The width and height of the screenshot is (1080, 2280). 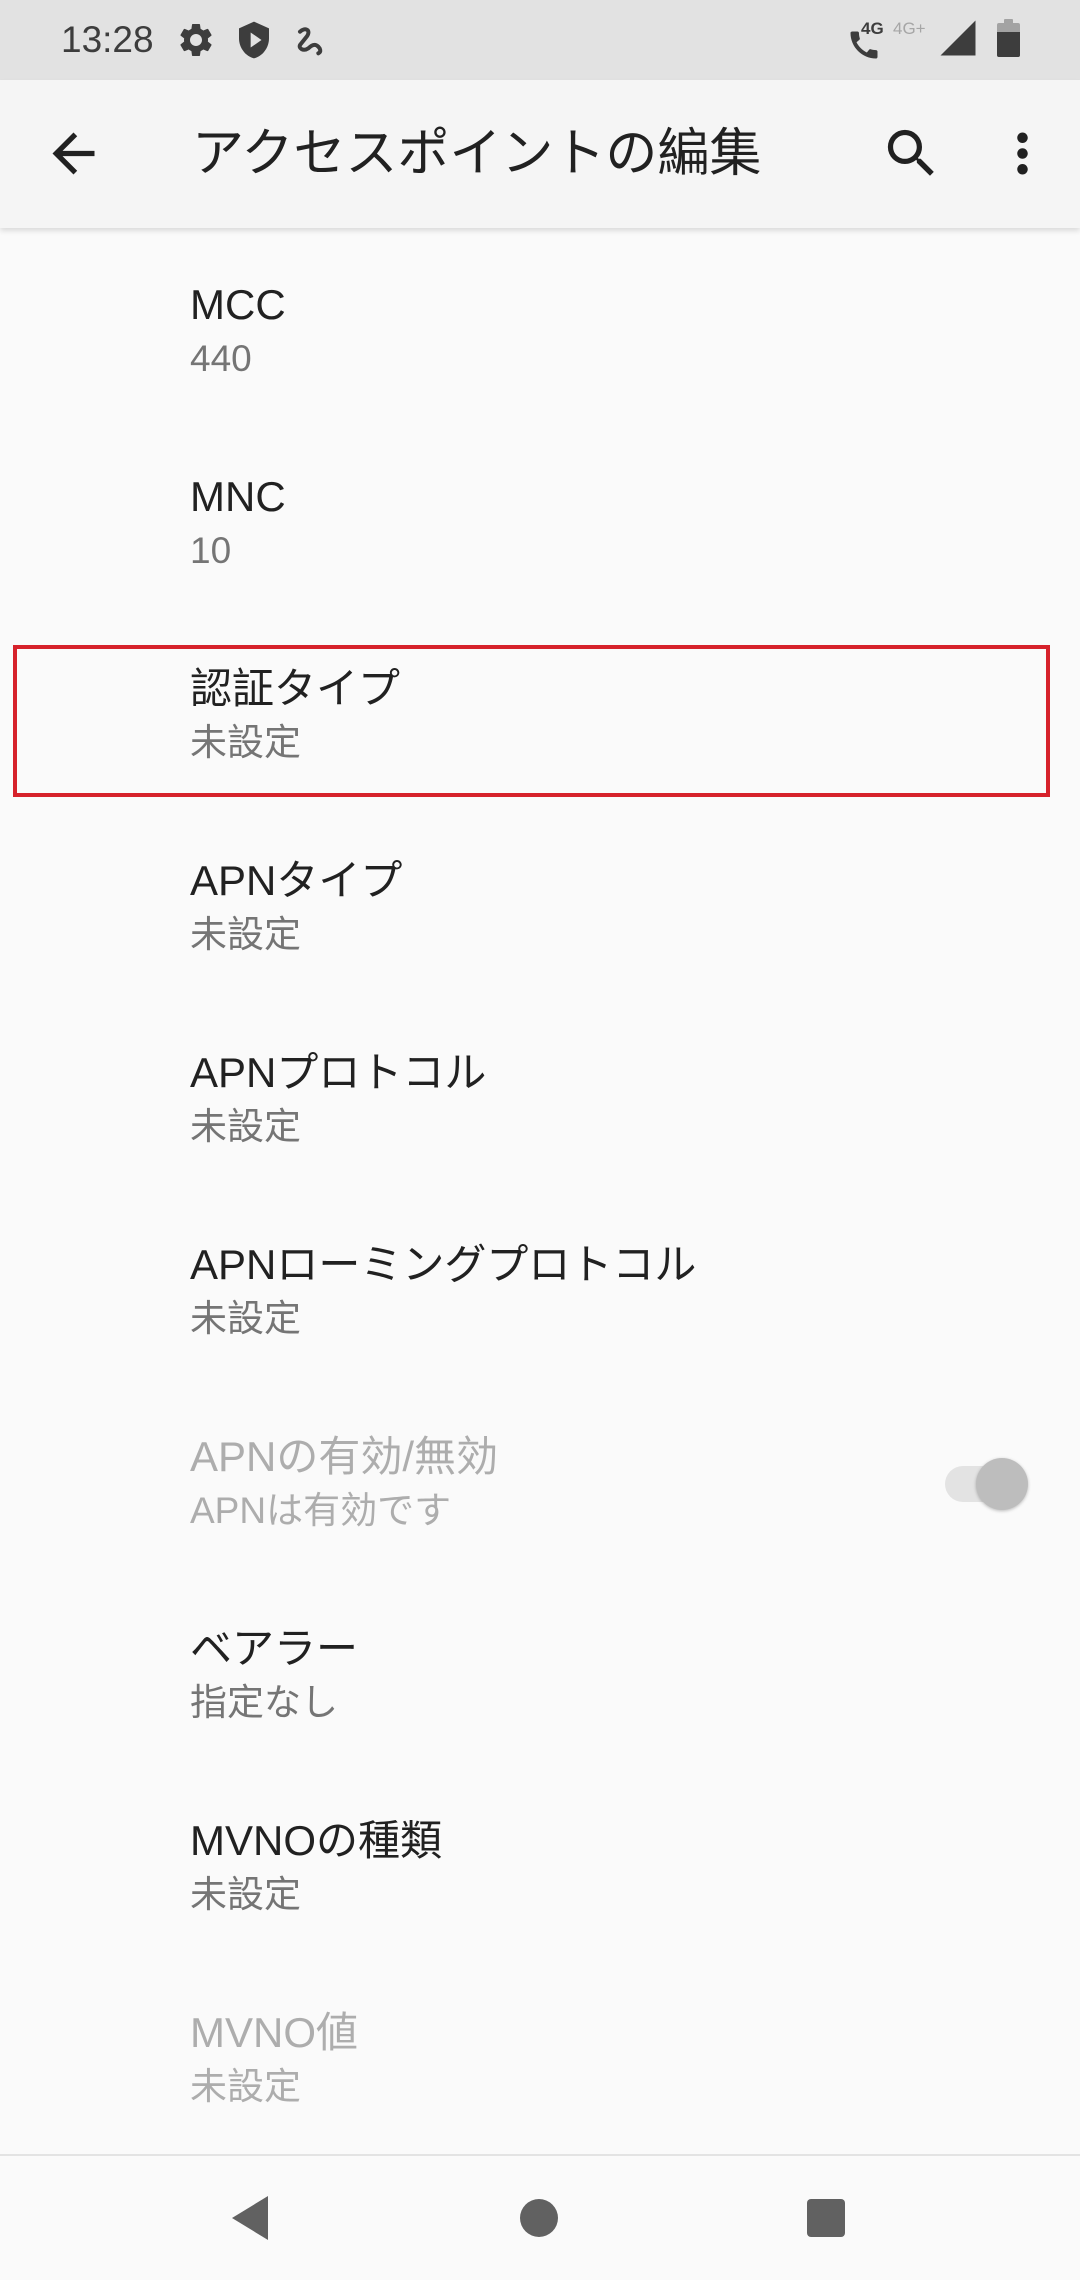 I want to click on pref-apn-type: APNタイプ 未設定, so click(x=540, y=908).